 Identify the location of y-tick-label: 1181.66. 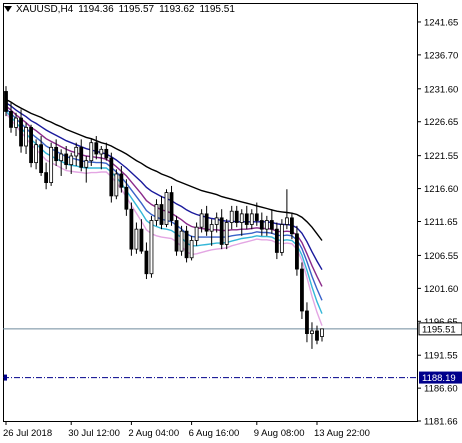
(441, 422).